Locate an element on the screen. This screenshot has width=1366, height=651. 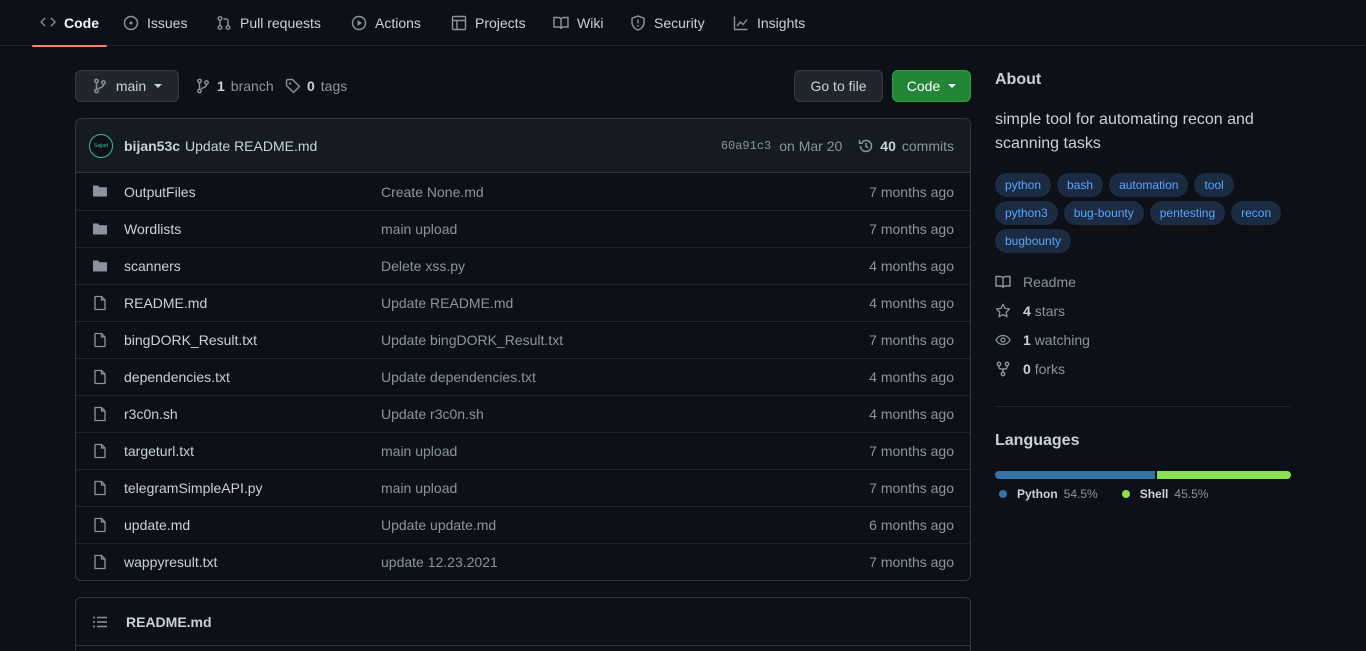
table-row: targeturl.txt main upload 7 months ago is located at coordinates (523, 450).